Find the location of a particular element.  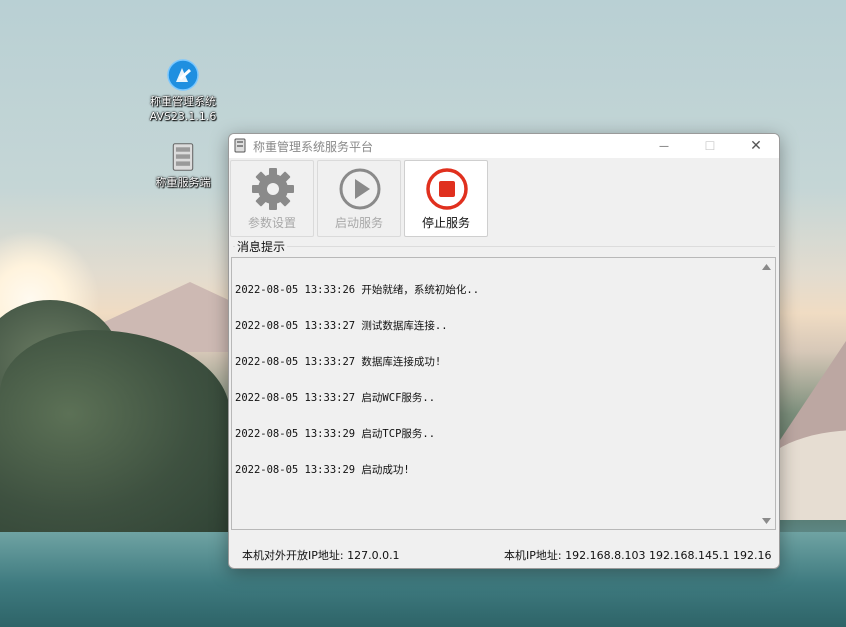

triangle-down-icon is located at coordinates (766, 520).